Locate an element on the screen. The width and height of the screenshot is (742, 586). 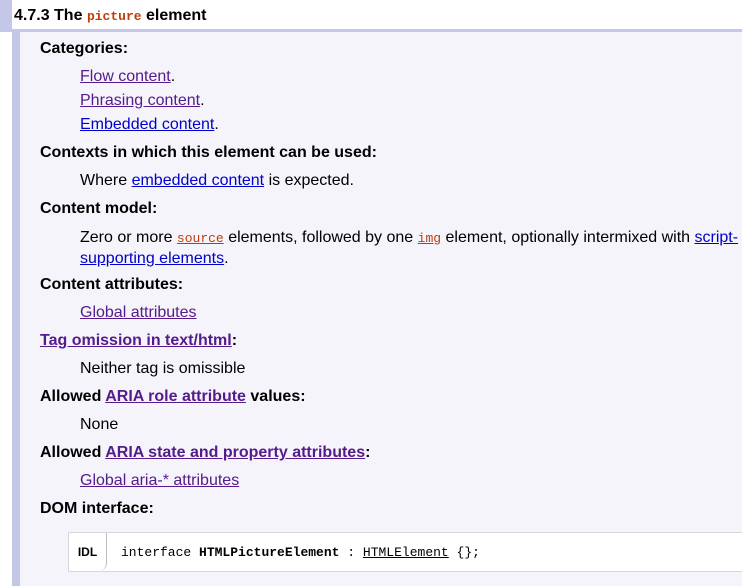
source-element-link: source is located at coordinates (200, 238).